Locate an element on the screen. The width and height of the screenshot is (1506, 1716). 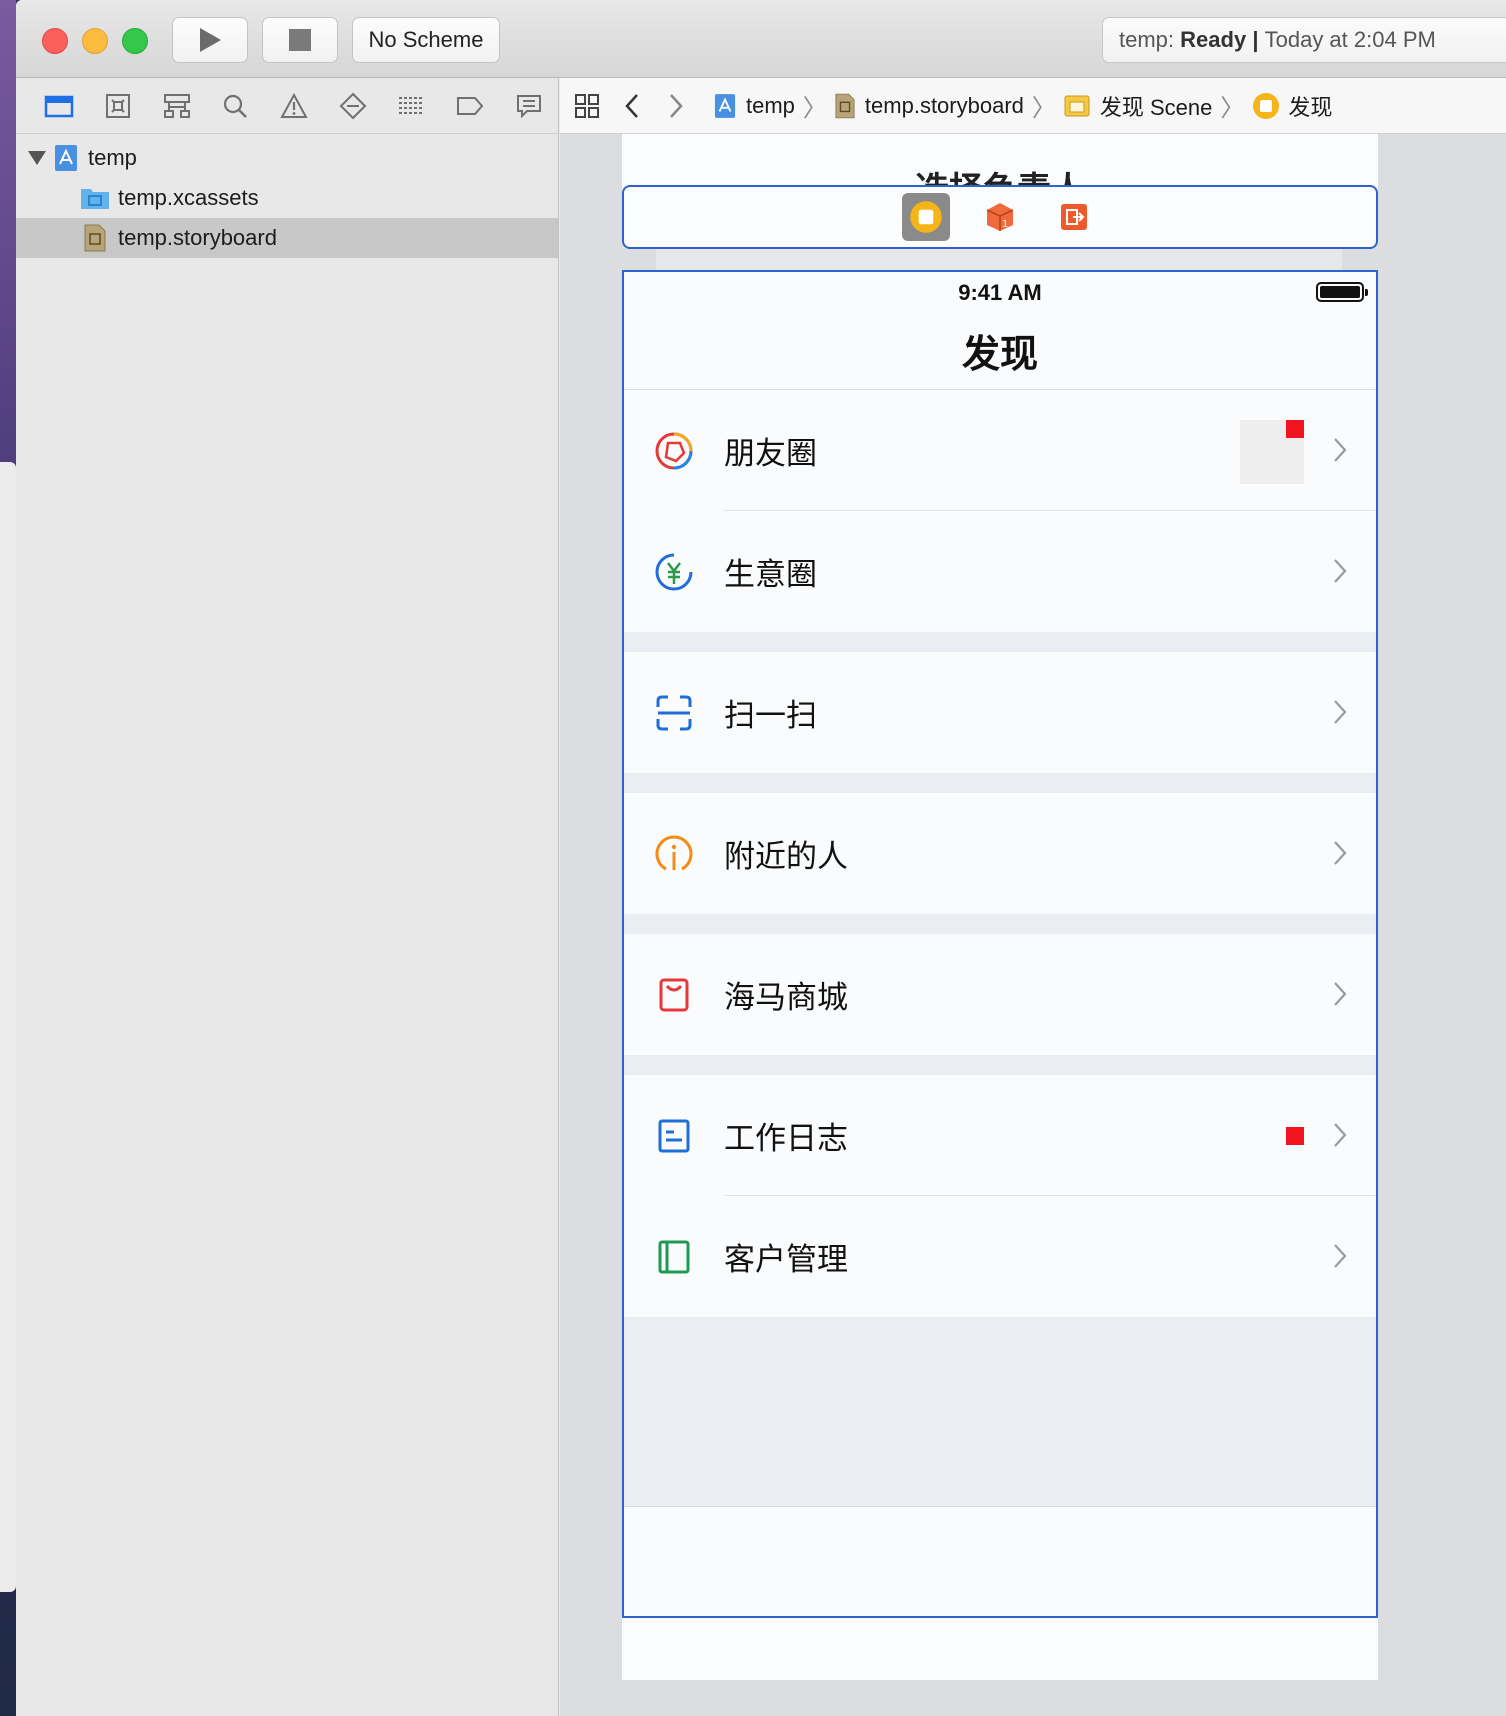
issue-icon is located at coordinates (294, 105).